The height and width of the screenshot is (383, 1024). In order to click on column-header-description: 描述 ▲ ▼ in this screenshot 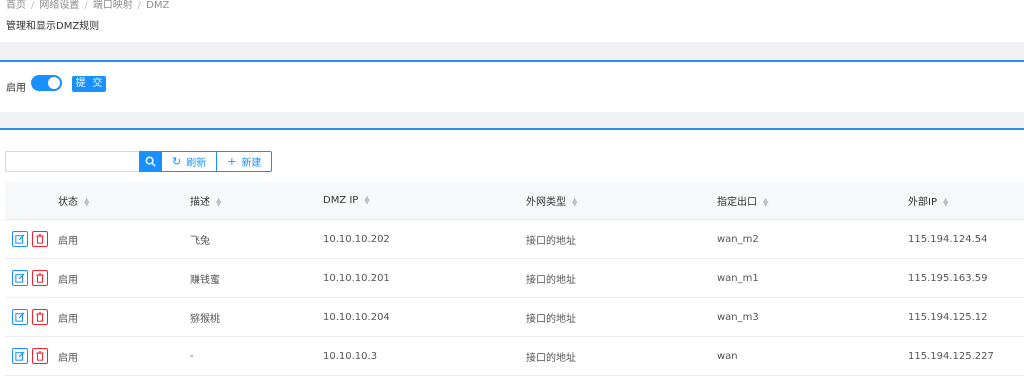, I will do `click(206, 201)`.